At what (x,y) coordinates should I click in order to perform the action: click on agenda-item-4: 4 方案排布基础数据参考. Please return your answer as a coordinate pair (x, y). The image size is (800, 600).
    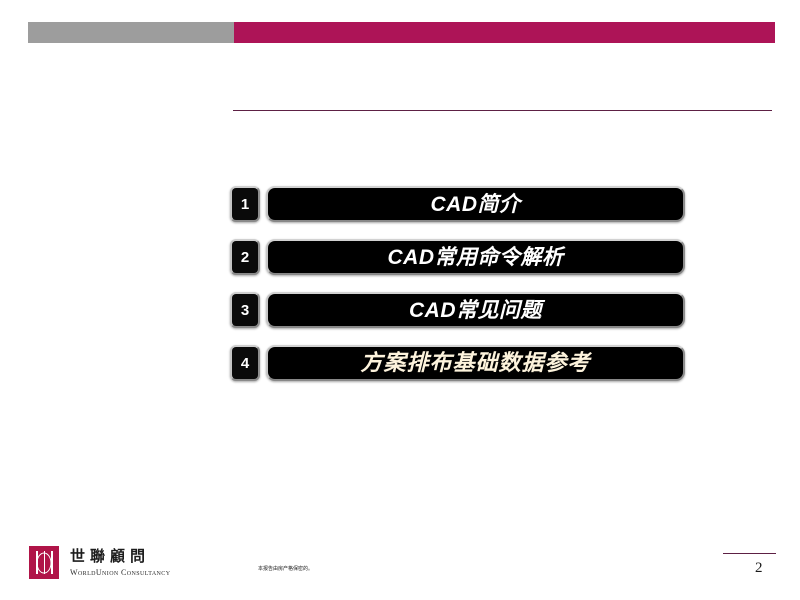
    Looking at the image, I should click on (457, 363).